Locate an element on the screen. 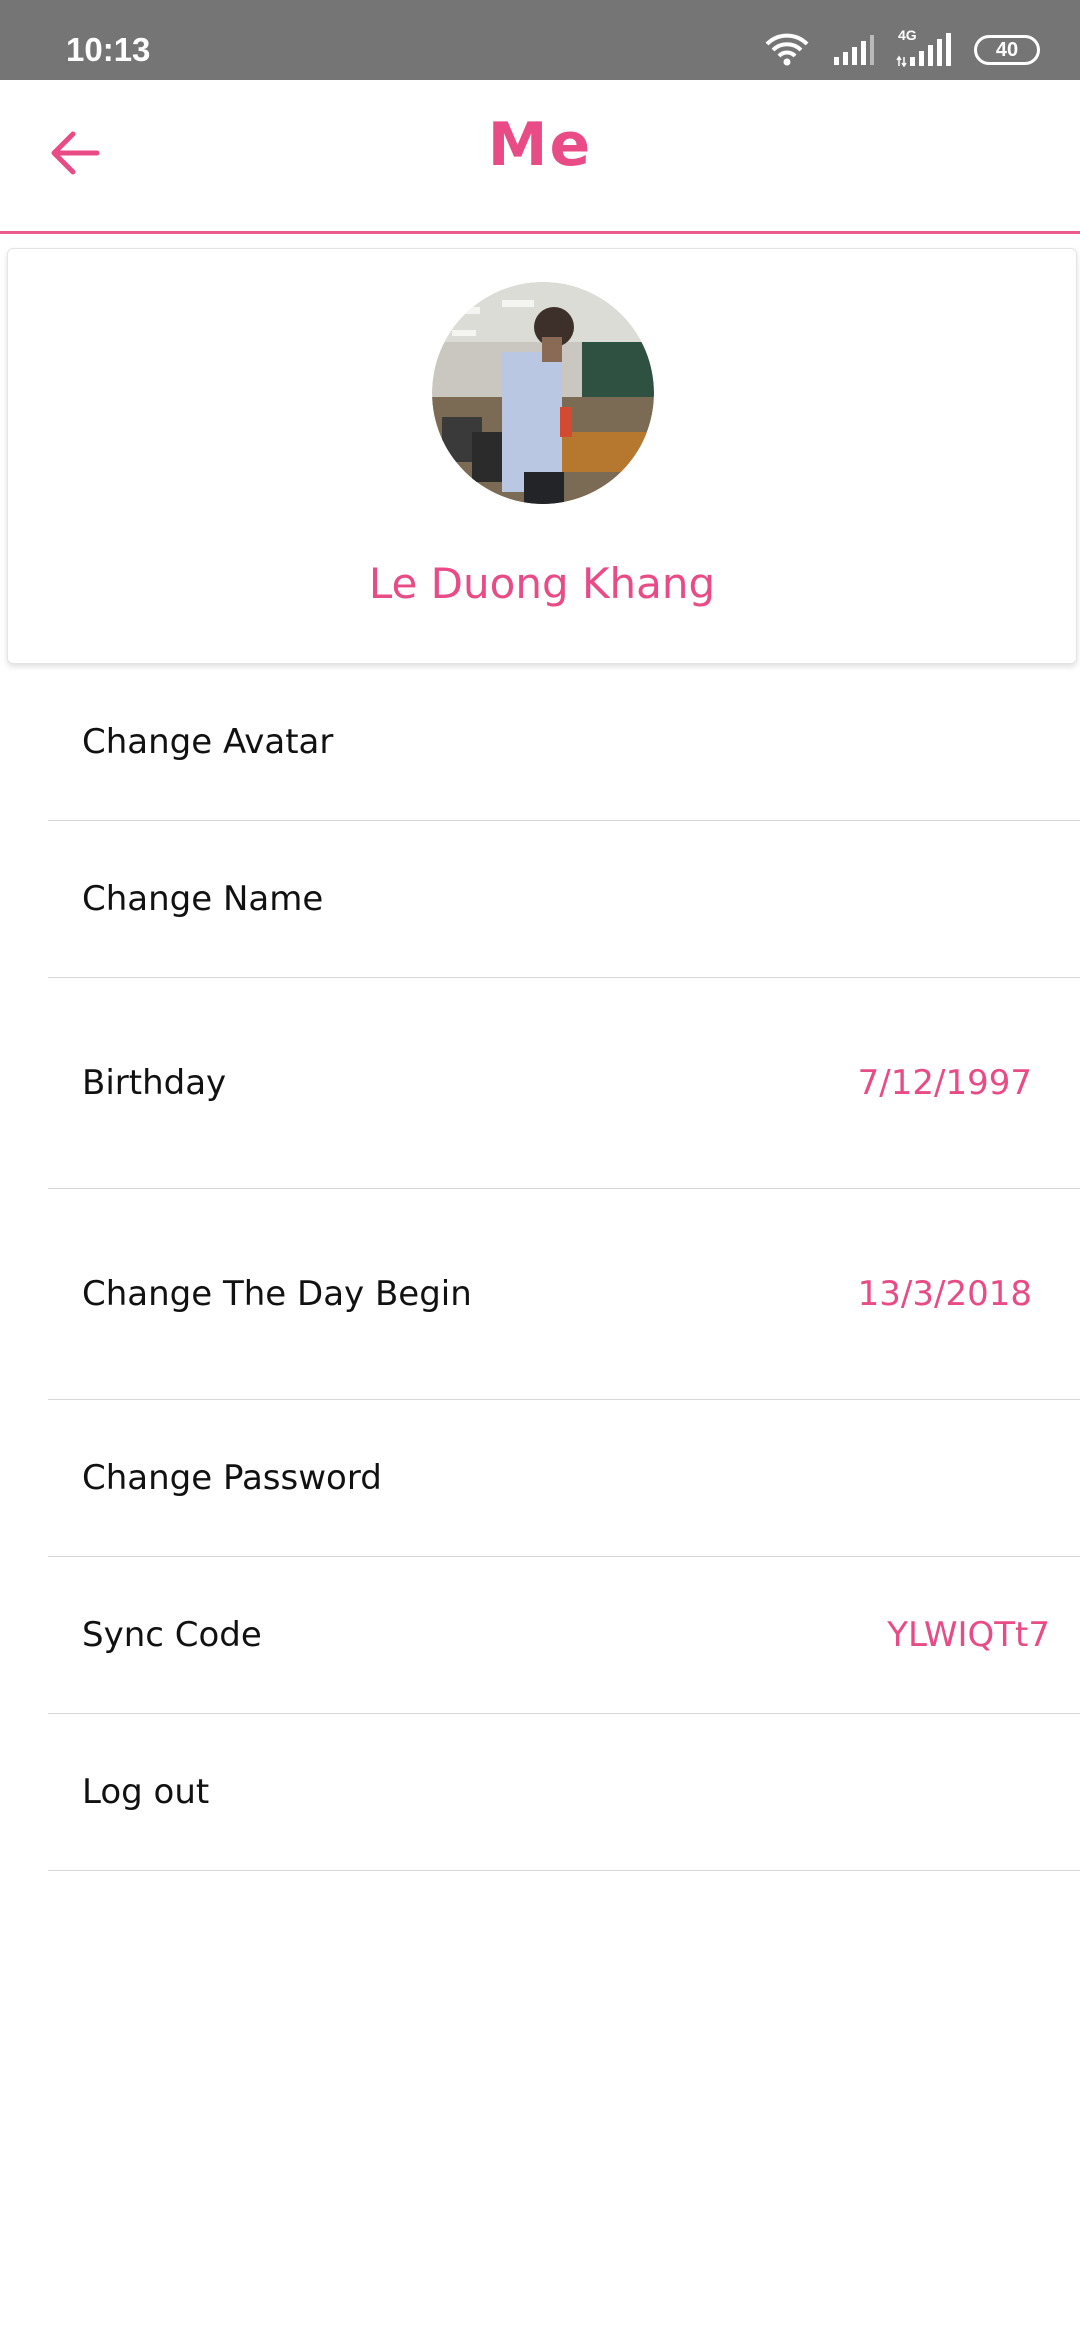  wifi-icon is located at coordinates (787, 50).